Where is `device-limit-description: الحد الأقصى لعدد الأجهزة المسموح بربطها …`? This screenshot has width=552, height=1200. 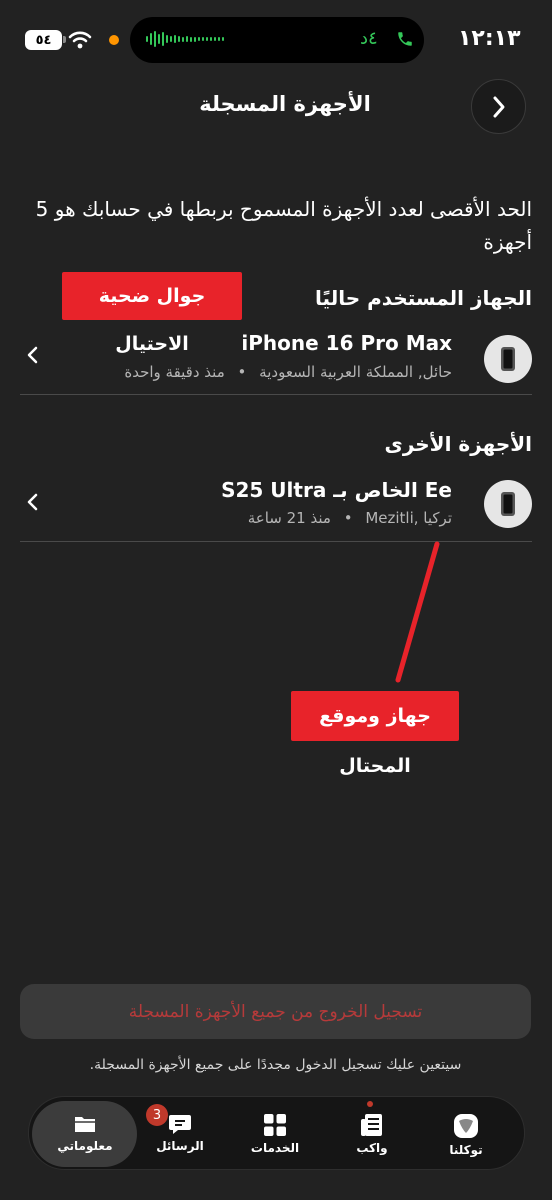 device-limit-description: الحد الأقصى لعدد الأجهزة المسموح بربطها … is located at coordinates (283, 225).